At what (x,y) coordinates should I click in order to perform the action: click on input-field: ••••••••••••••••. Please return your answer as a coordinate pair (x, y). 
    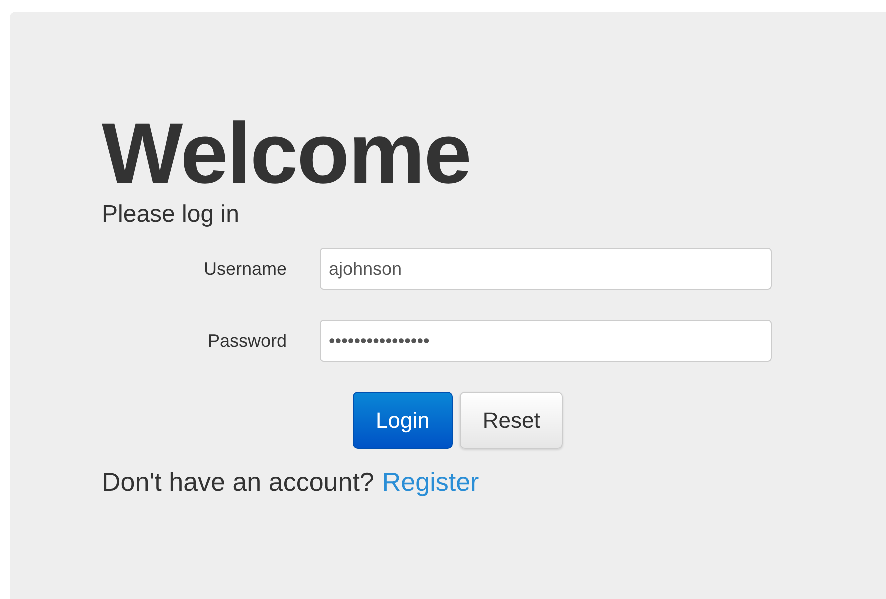
    Looking at the image, I should click on (546, 341).